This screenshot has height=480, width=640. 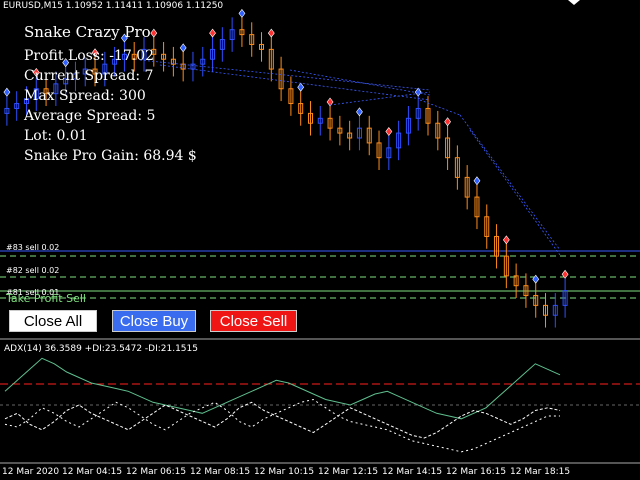 What do you see at coordinates (154, 321) in the screenshot?
I see `close-buy-button: Close Buy` at bounding box center [154, 321].